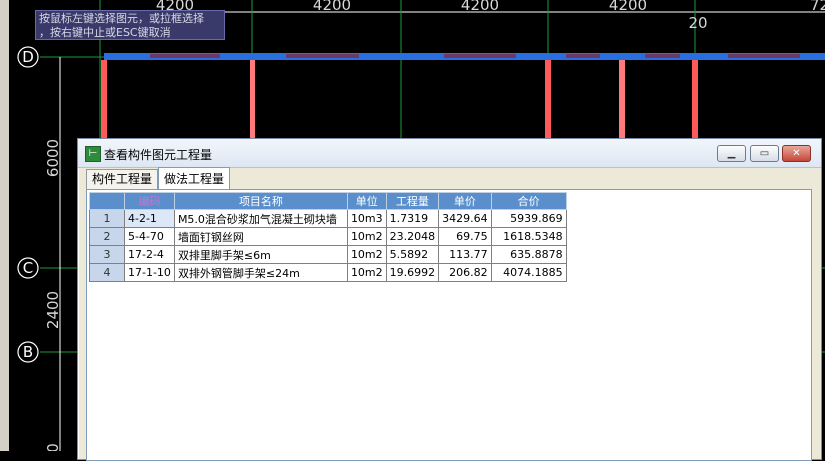  I want to click on column-header: 工程量, so click(412, 201).